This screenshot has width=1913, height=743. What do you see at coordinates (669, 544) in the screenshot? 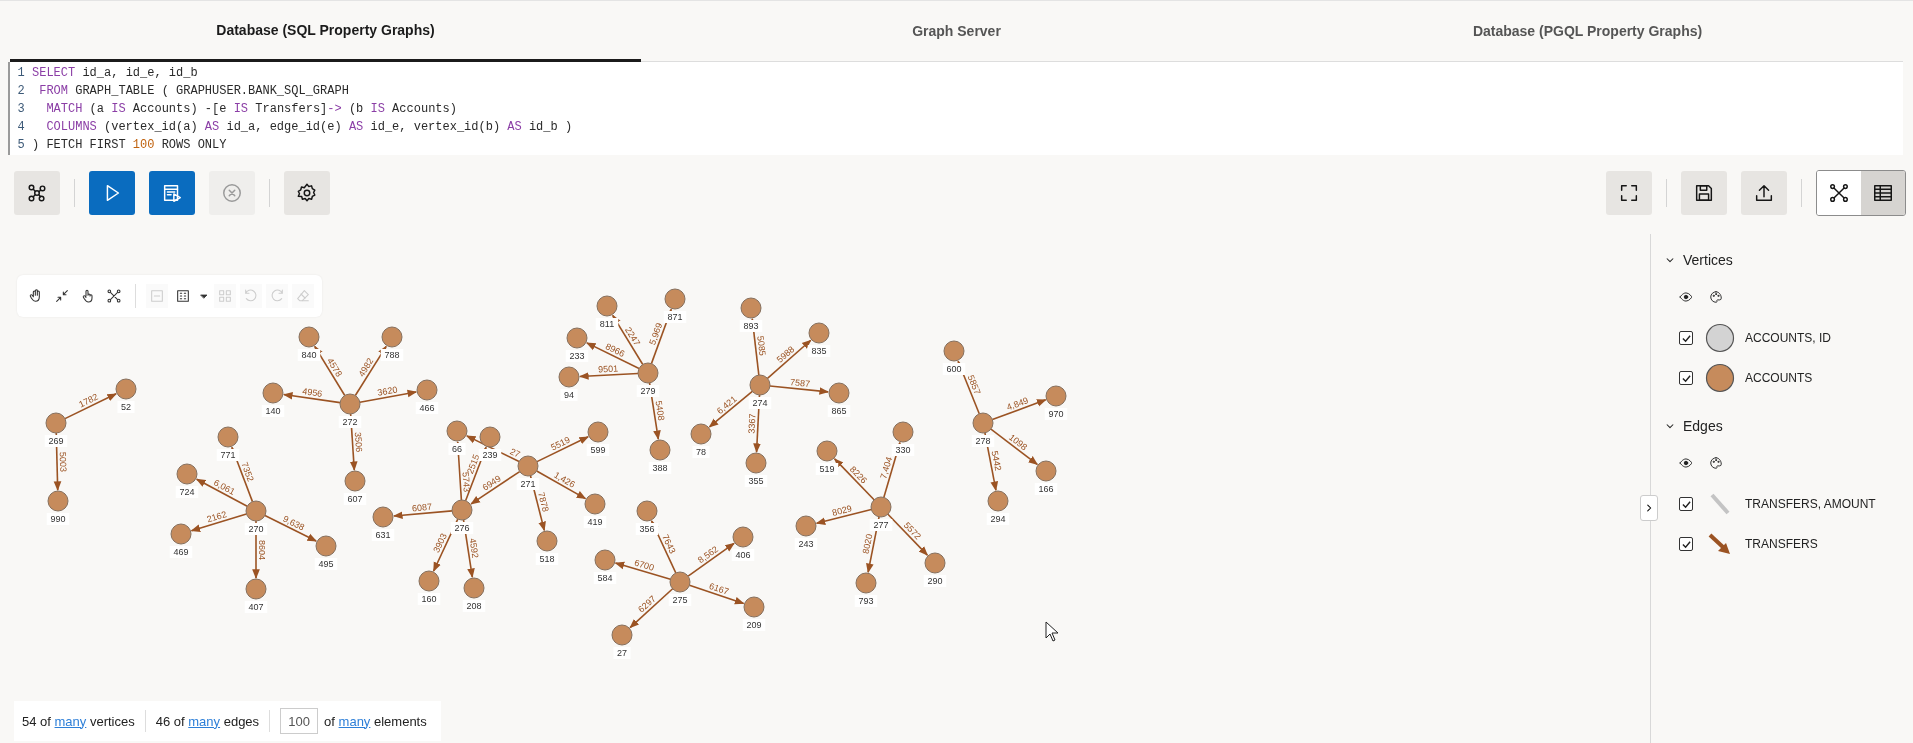
I see `edge-label: 7643` at bounding box center [669, 544].